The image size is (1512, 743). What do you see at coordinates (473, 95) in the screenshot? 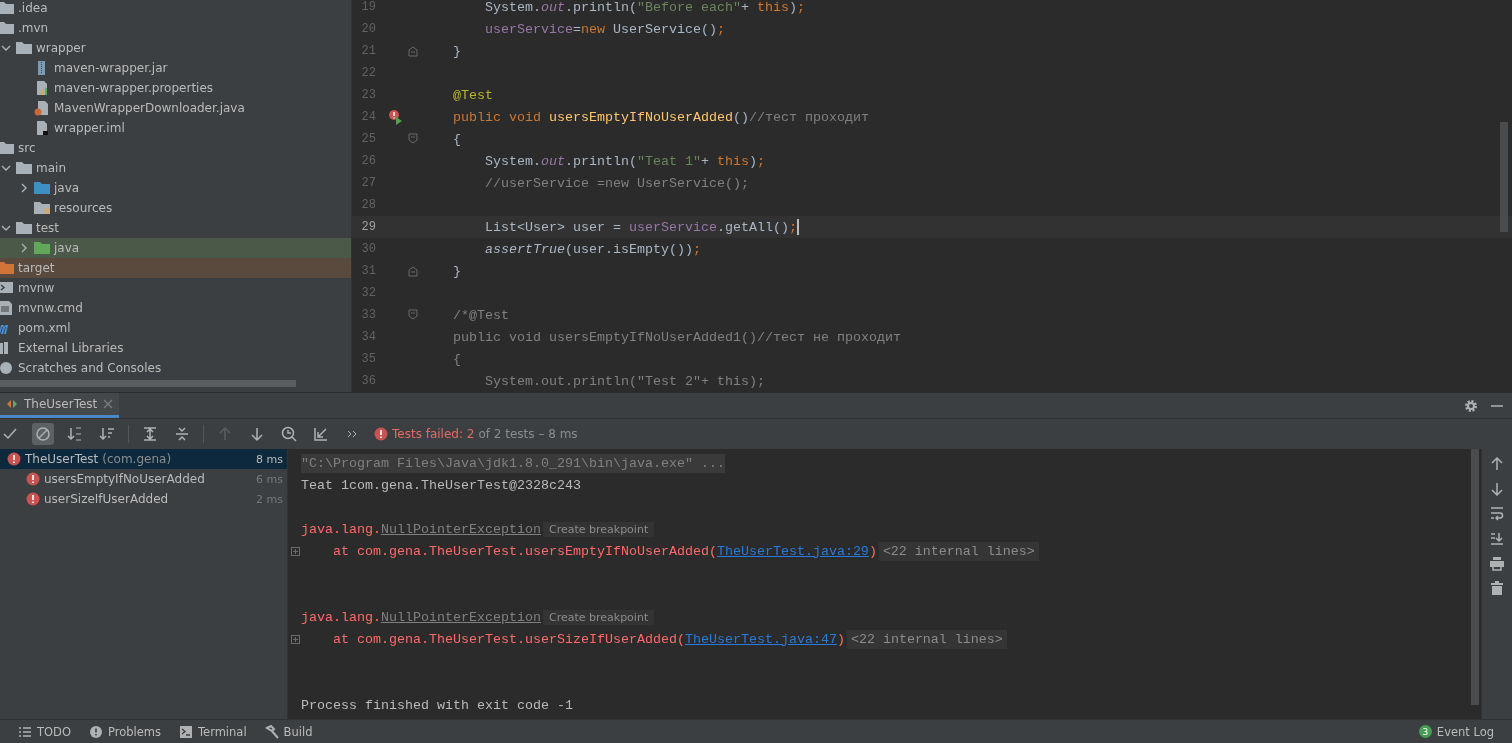
I see `code-text: @Test` at bounding box center [473, 95].